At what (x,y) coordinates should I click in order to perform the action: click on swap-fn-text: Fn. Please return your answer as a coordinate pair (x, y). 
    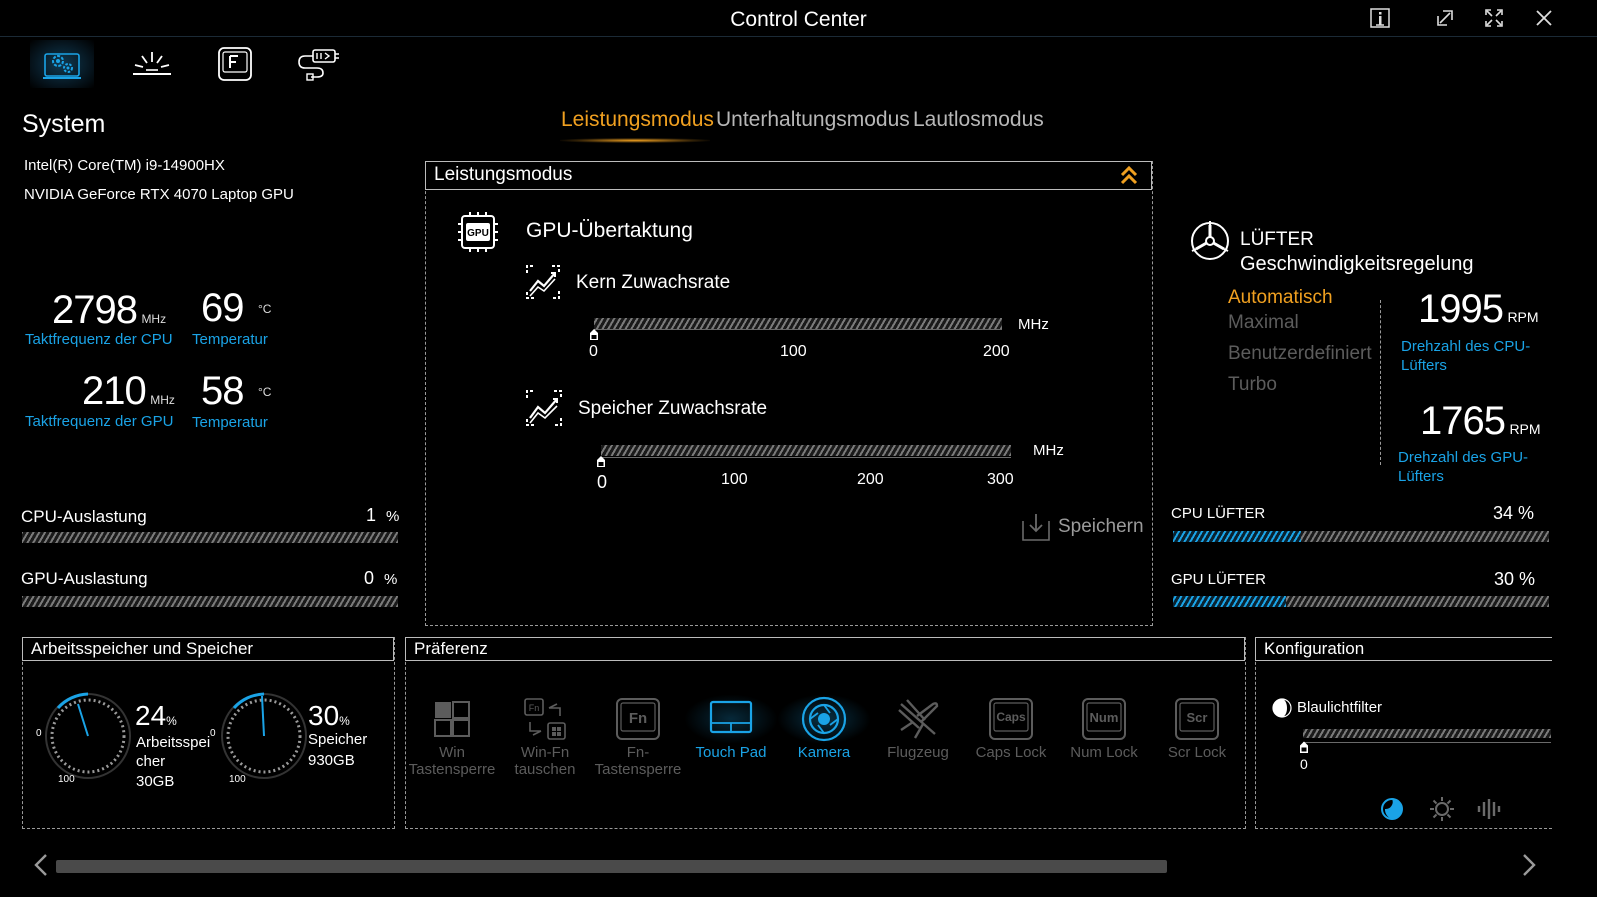
    Looking at the image, I should click on (534, 708).